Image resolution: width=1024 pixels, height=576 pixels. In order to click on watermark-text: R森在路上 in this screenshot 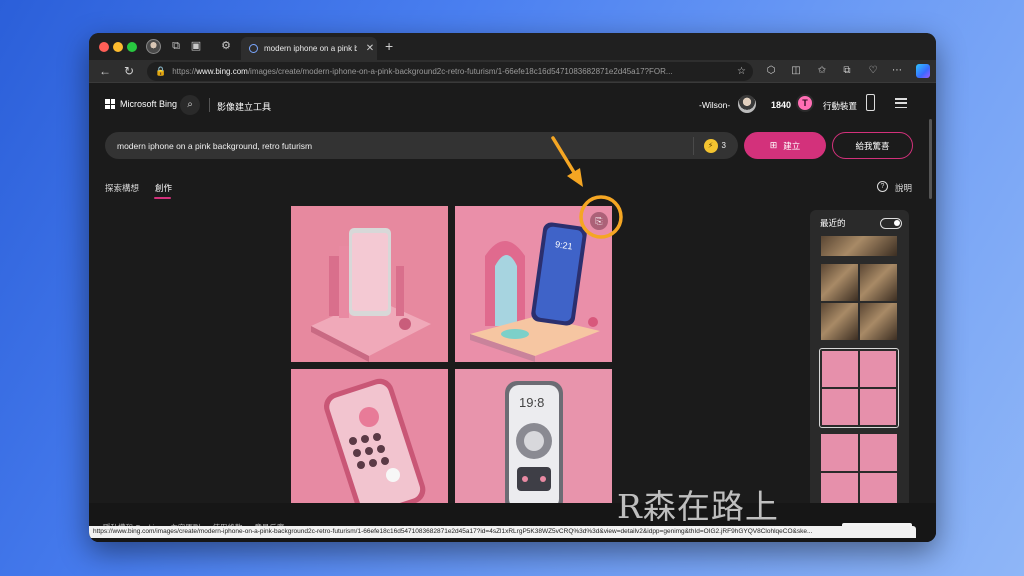, I will do `click(698, 506)`.